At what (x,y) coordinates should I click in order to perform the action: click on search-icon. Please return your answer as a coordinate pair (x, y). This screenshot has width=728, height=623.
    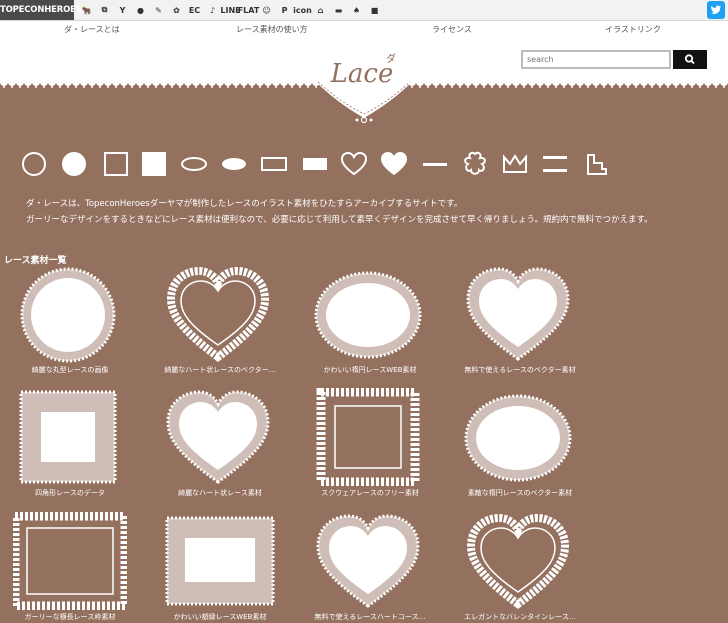
    Looking at the image, I should click on (689, 59).